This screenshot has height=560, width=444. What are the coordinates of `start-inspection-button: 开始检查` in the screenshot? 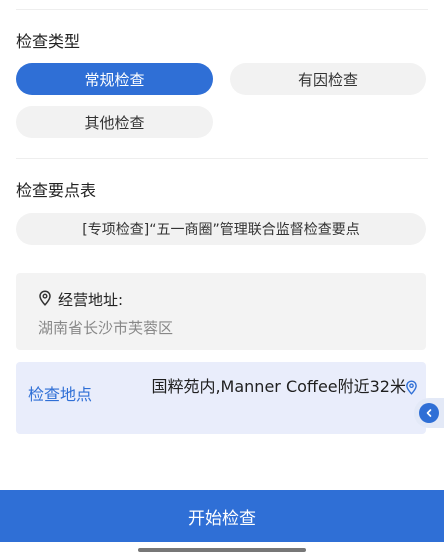 It's located at (222, 516).